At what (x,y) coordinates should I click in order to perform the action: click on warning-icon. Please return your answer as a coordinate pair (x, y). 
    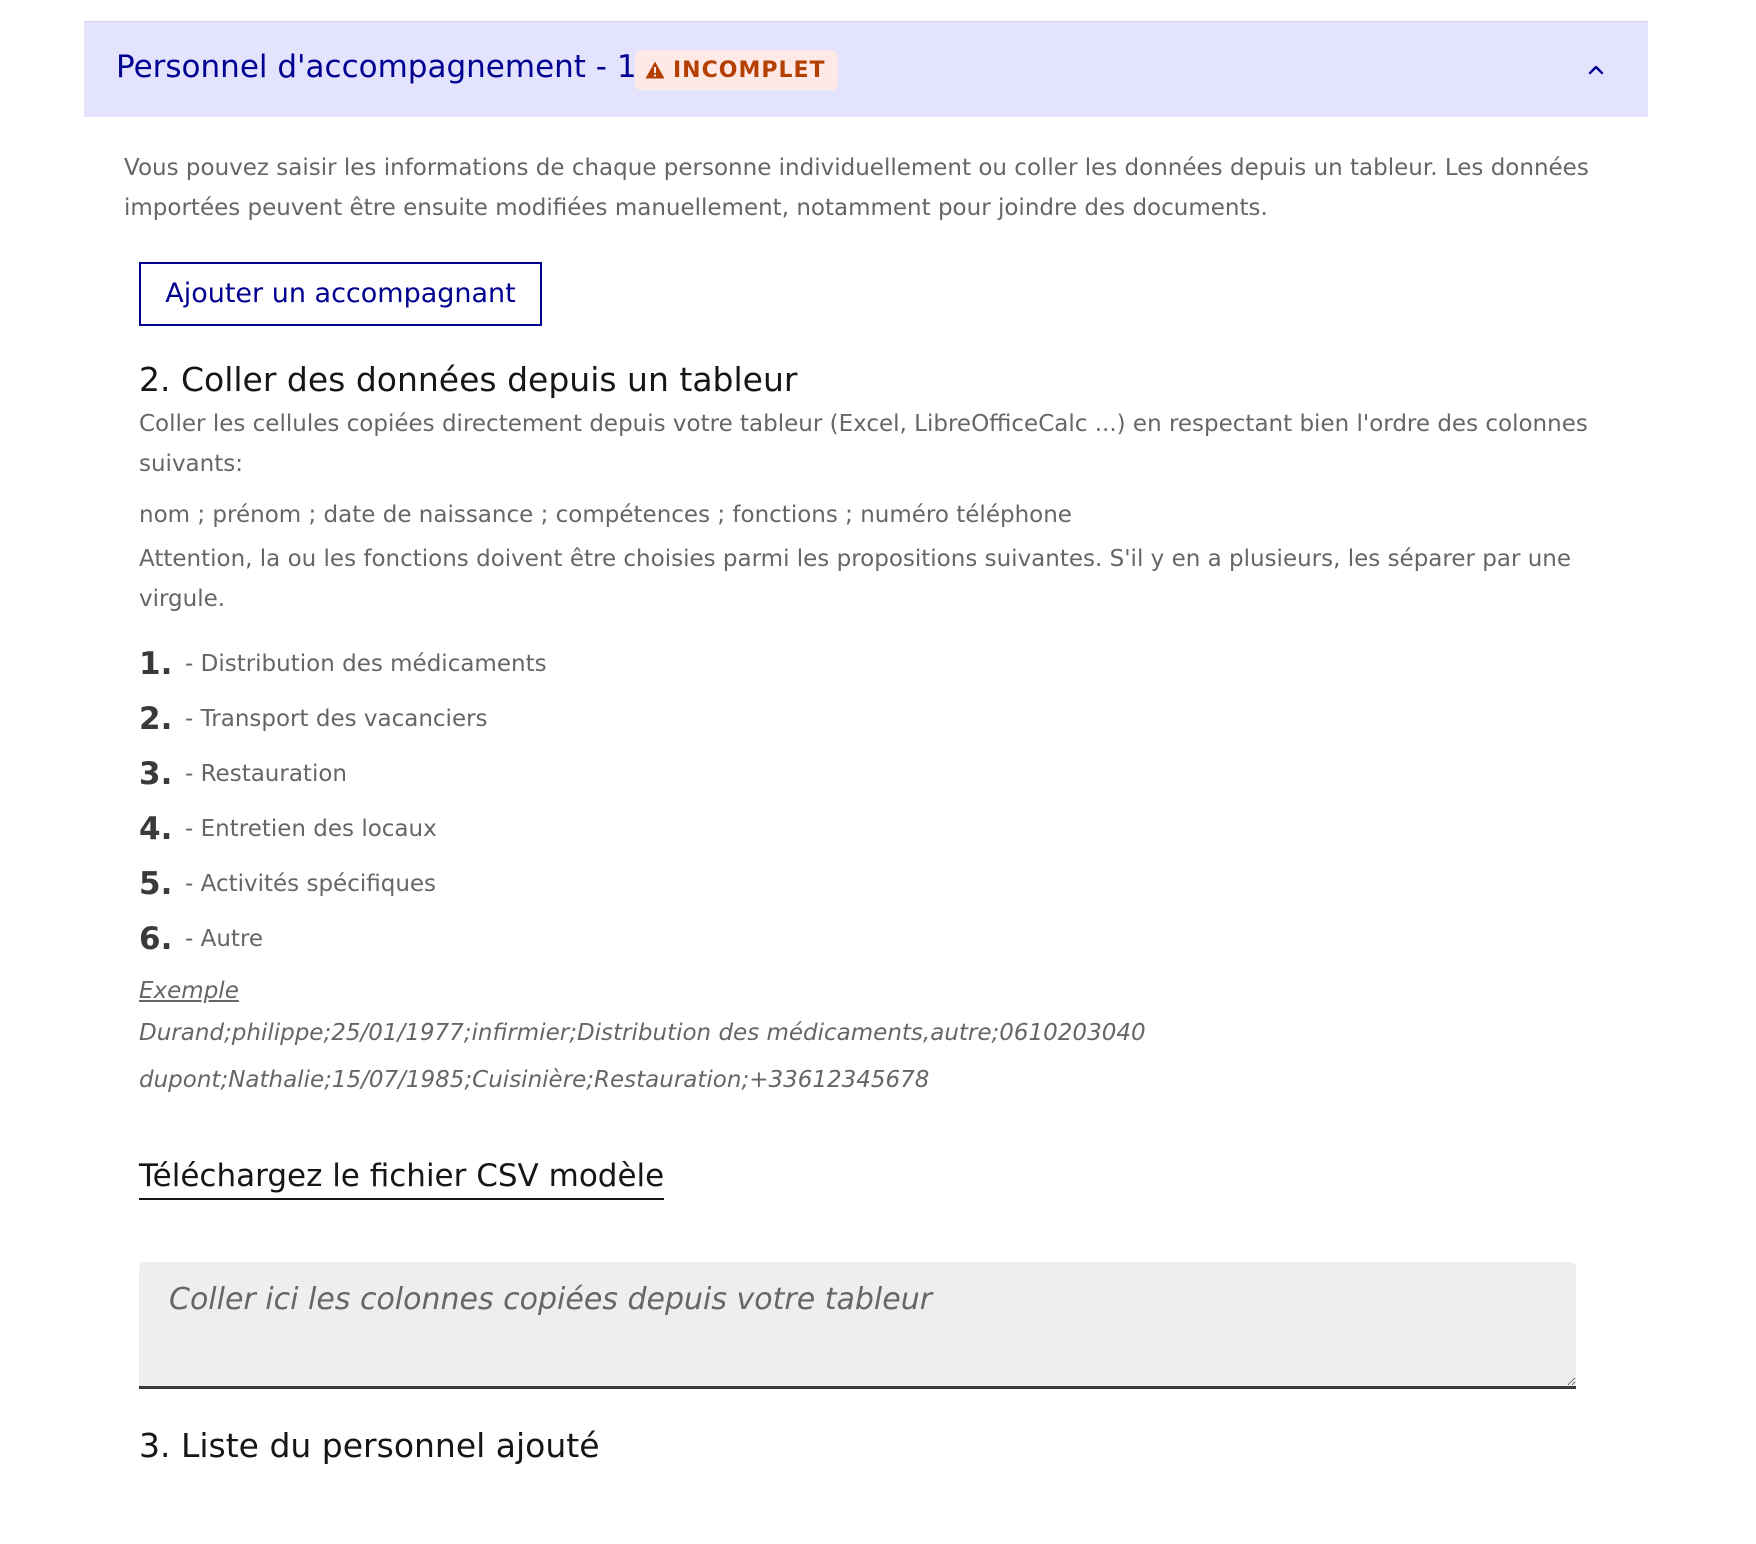
    Looking at the image, I should click on (655, 70).